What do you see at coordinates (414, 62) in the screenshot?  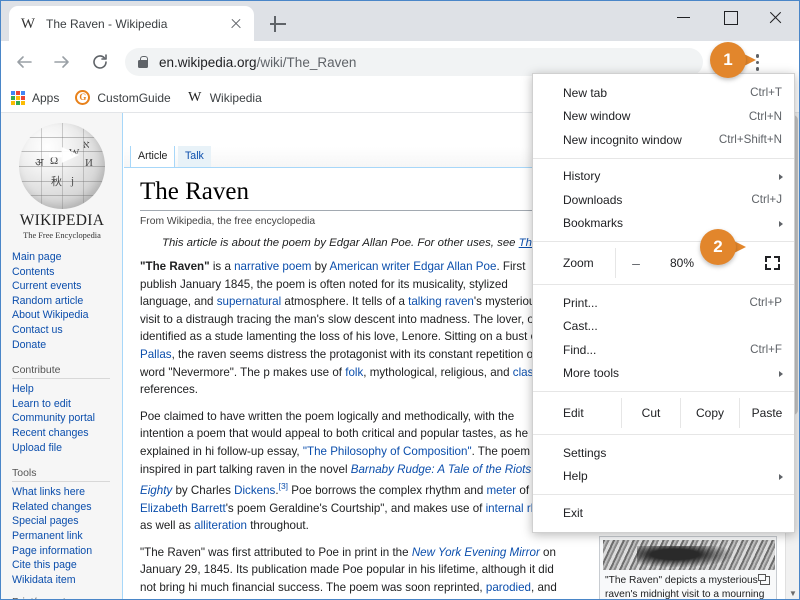 I see `address-bar: en.wikipedia.org/wiki/The_Raven` at bounding box center [414, 62].